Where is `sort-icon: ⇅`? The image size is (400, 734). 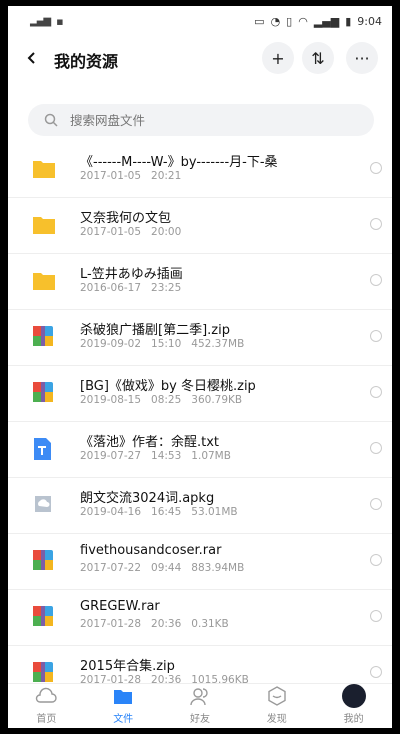
sort-icon: ⇅ is located at coordinates (318, 58).